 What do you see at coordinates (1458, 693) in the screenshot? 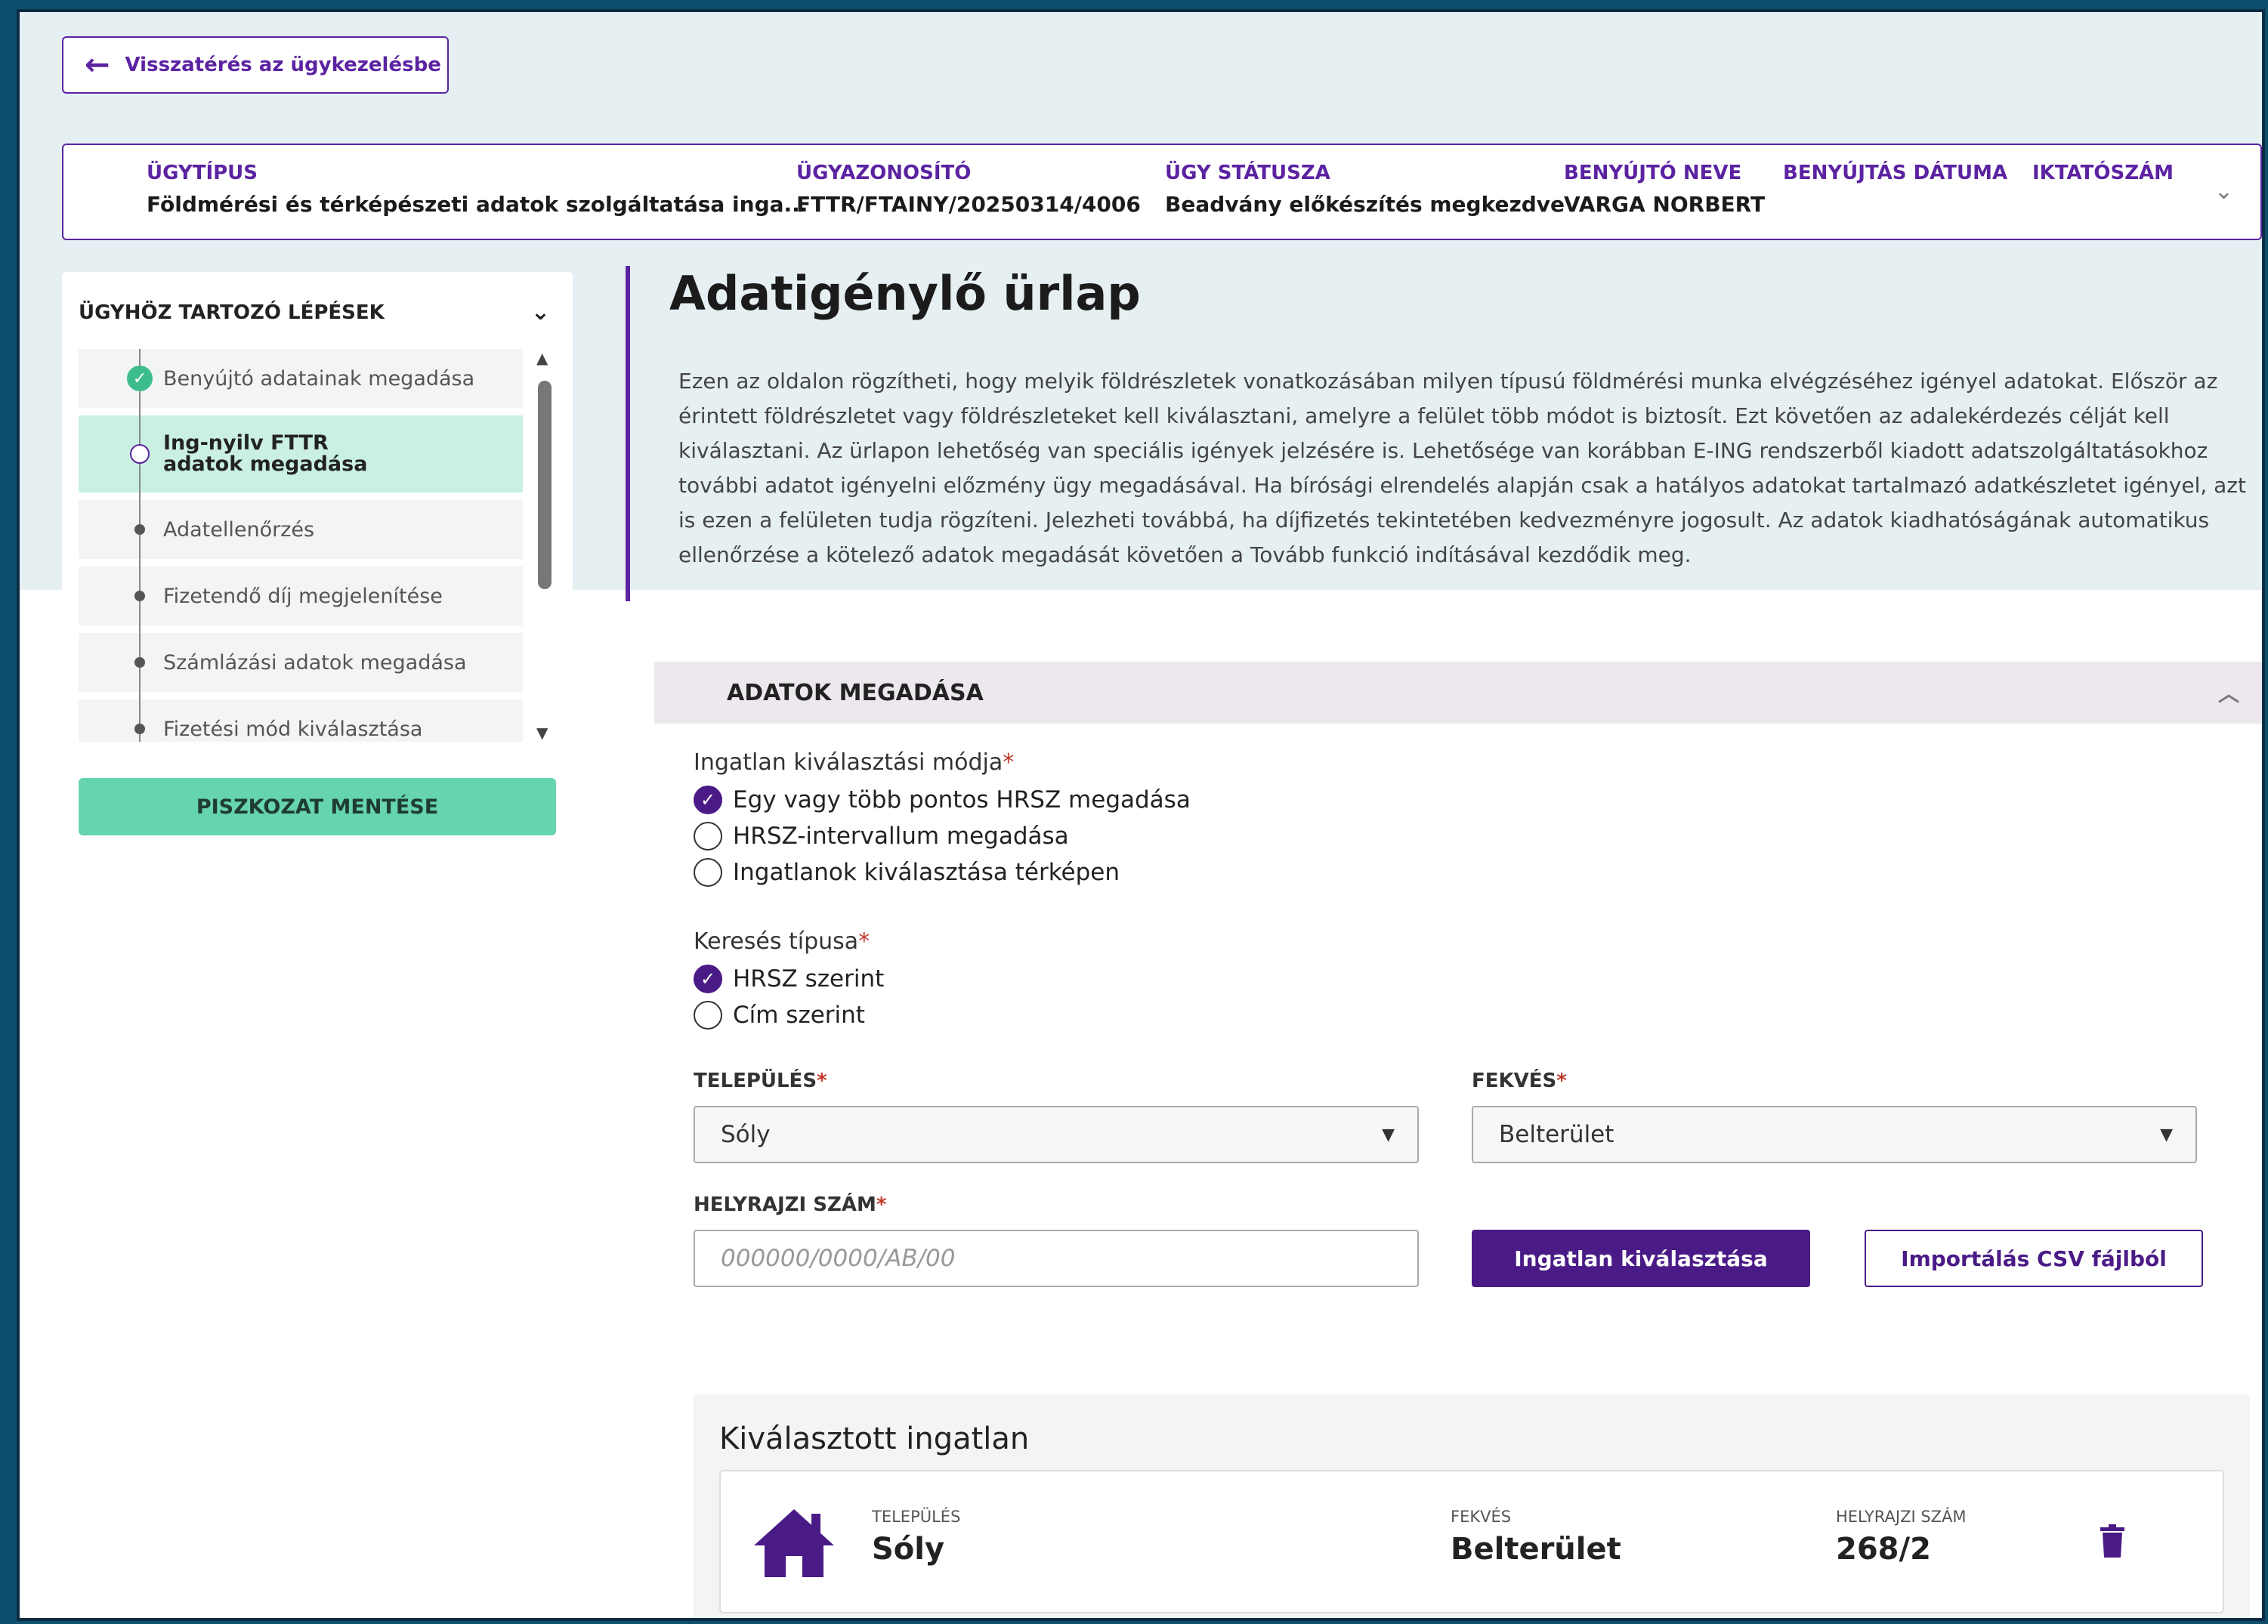
I see `section-header: ADATOK MEGADÁSA ︿` at bounding box center [1458, 693].